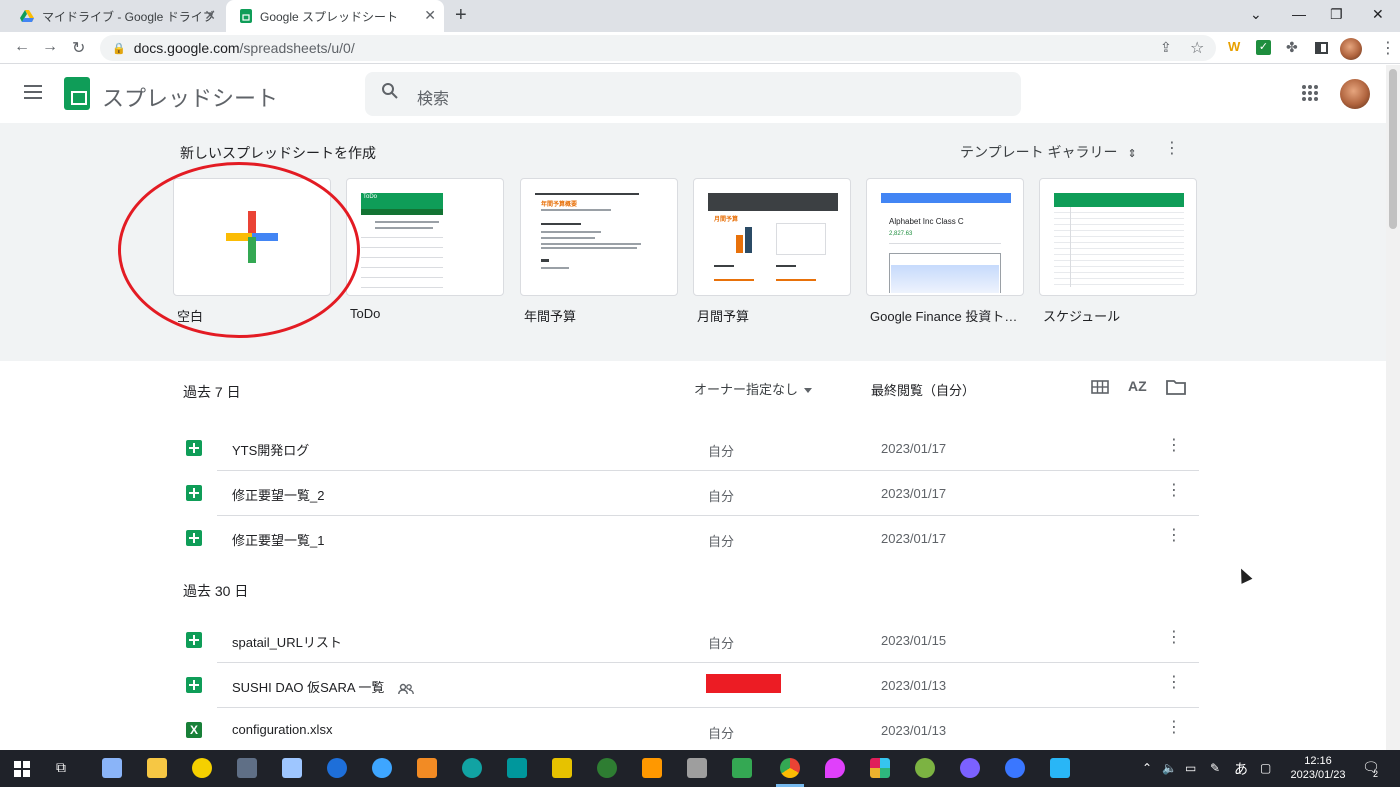 This screenshot has height=787, width=1400. I want to click on sort-az-icon: AZ, so click(1137, 386).